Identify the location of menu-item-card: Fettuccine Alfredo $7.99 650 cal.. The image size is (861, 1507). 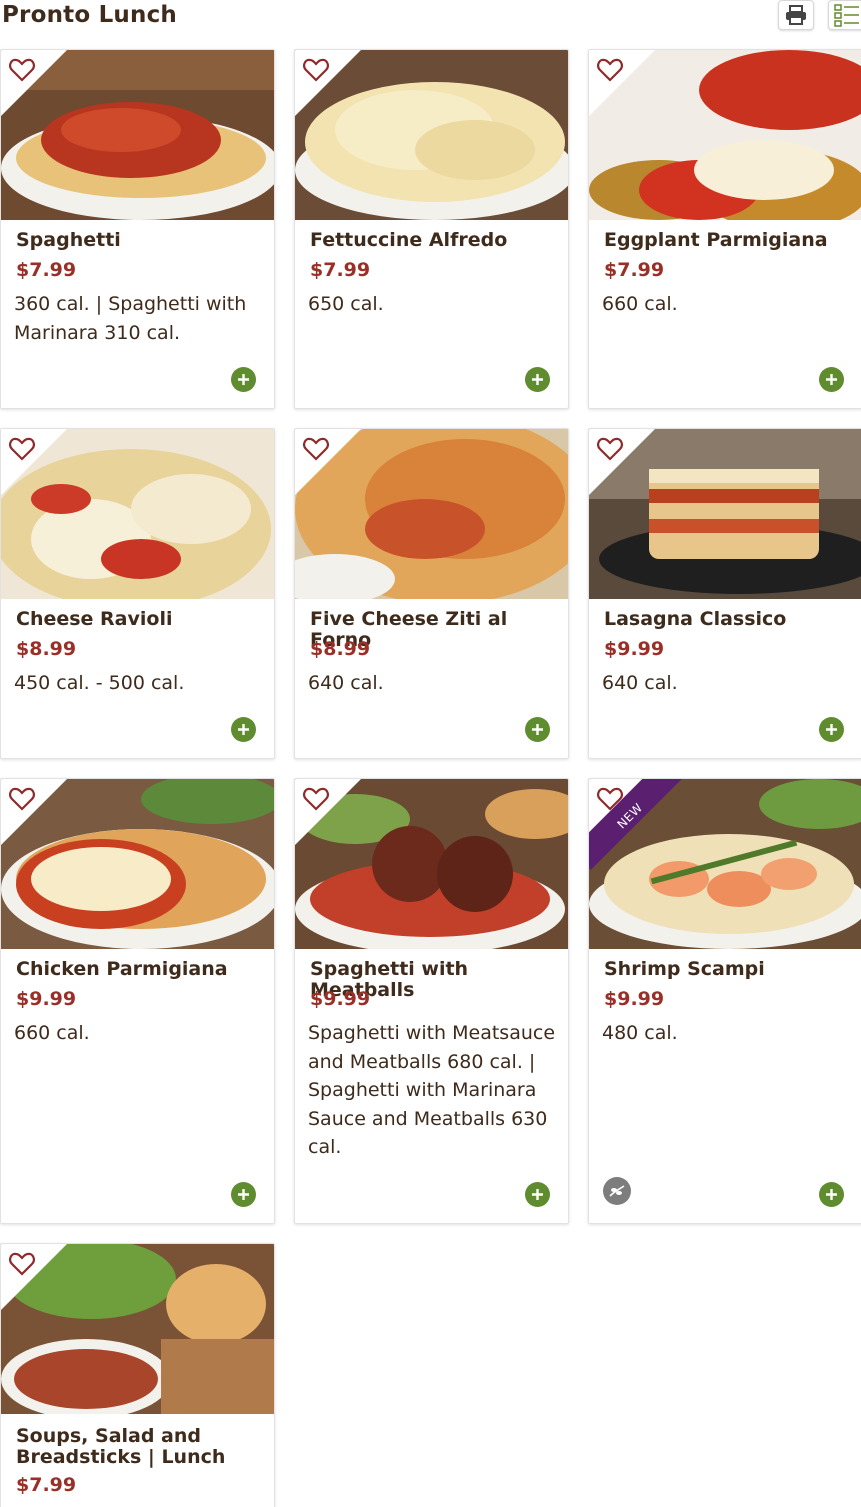
(431, 229).